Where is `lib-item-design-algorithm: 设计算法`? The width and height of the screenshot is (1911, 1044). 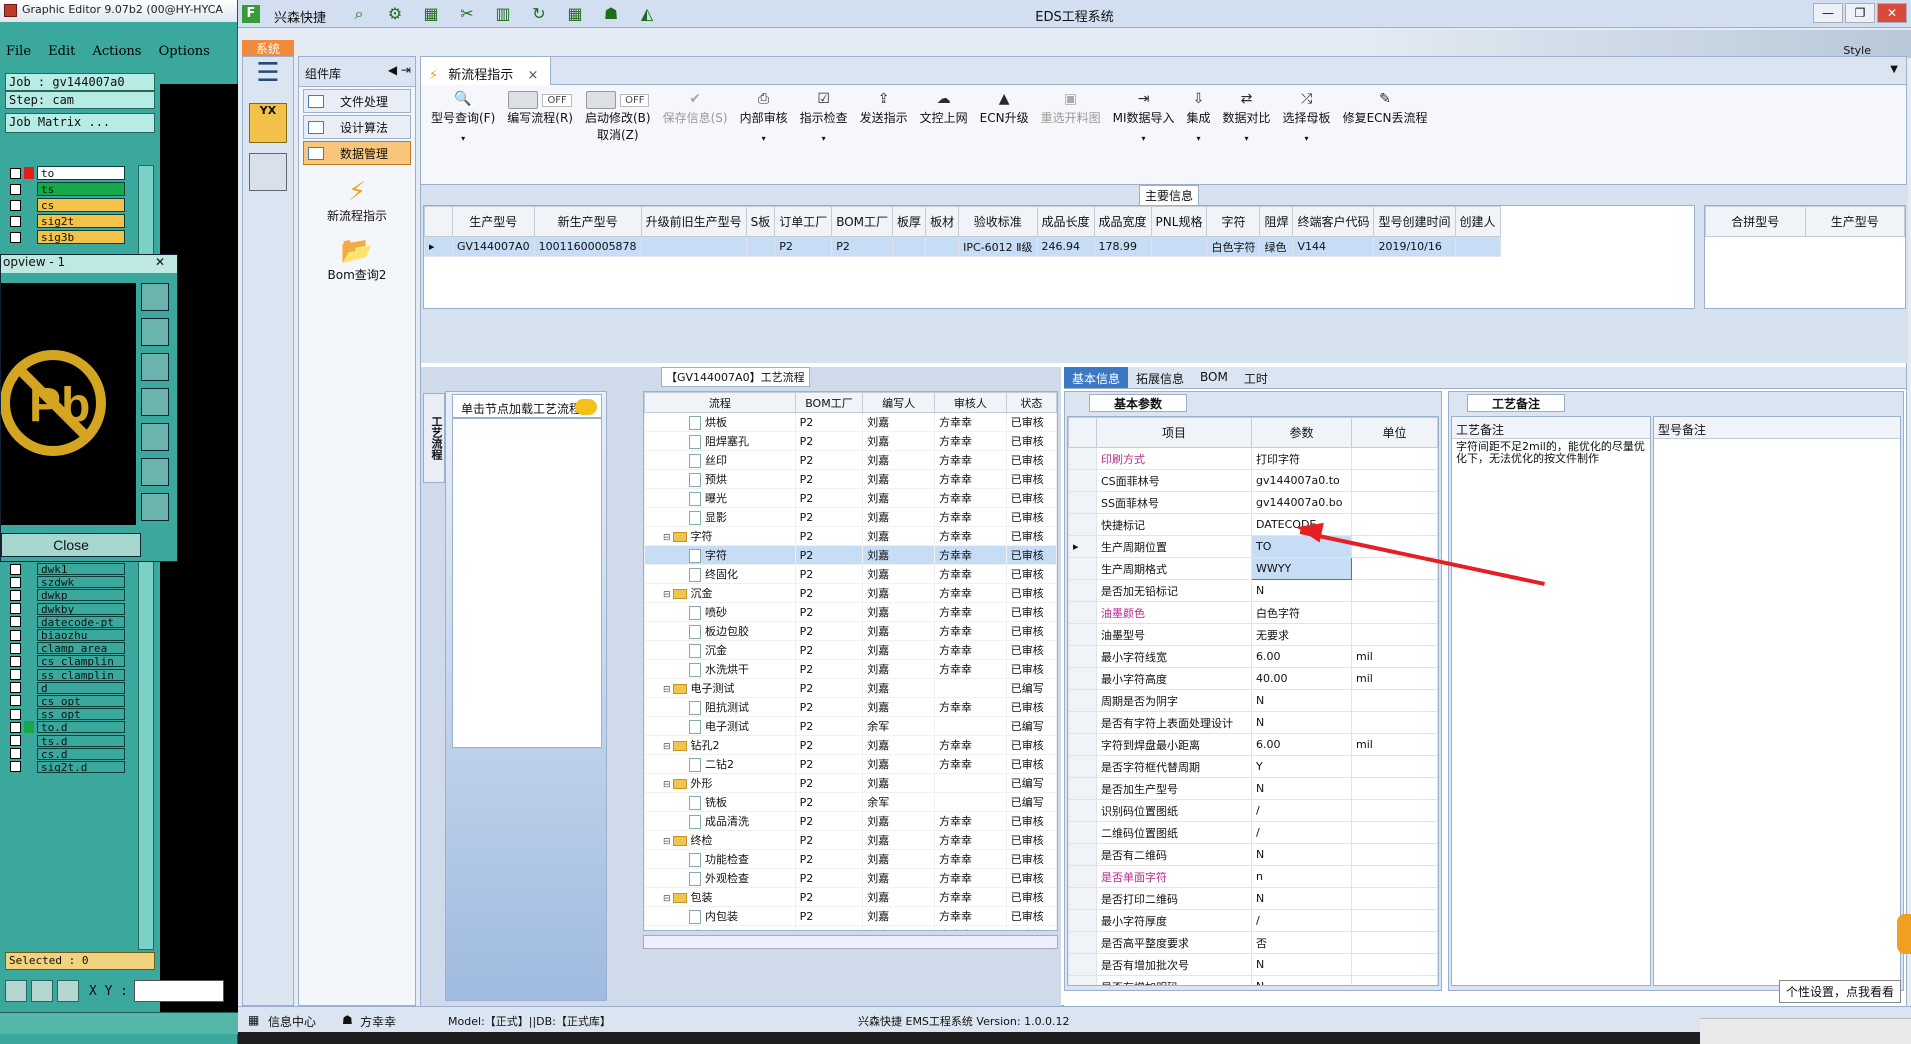
lib-item-design-algorithm: 设计算法 is located at coordinates (357, 127).